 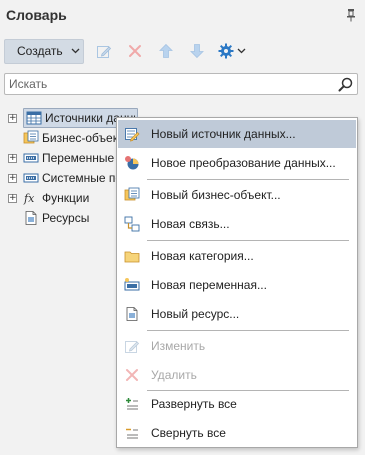 I want to click on data-source-icon, so click(x=34, y=118).